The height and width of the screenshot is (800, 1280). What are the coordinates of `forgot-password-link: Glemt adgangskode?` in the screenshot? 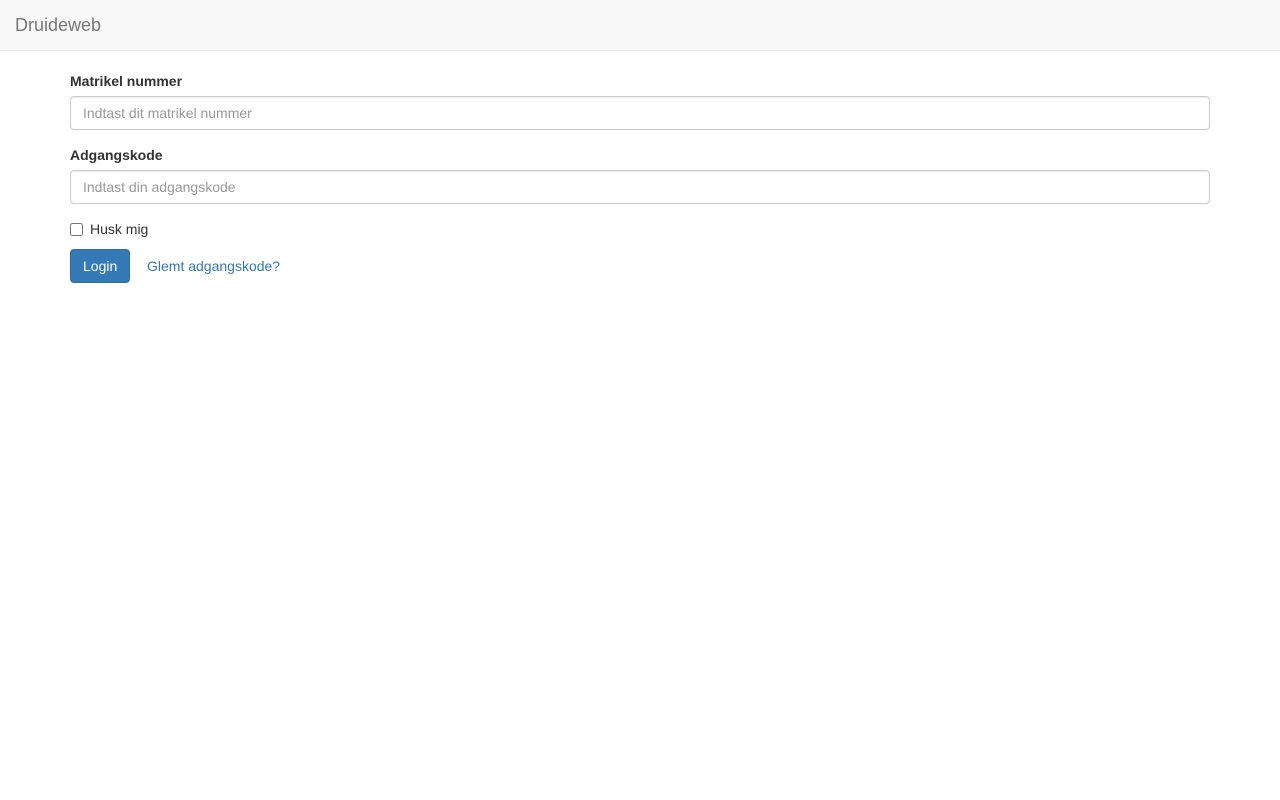 It's located at (213, 266).